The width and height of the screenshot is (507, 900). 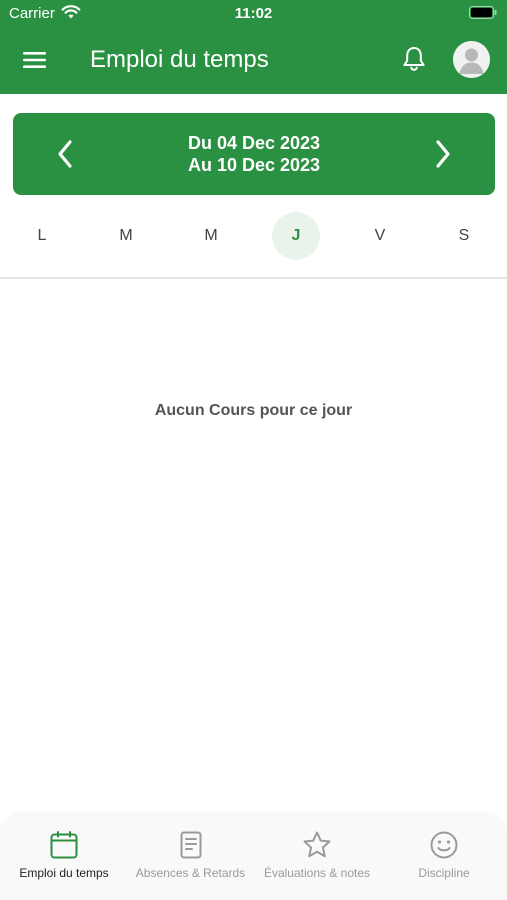 I want to click on week-start-date: Du 04 Dec 2023, so click(x=254, y=143).